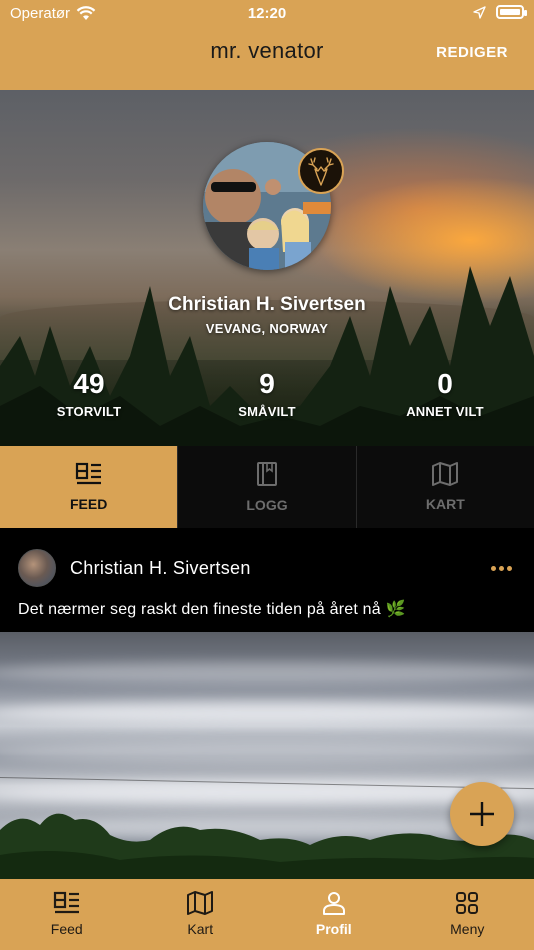 This screenshot has width=534, height=950. I want to click on edit-button: REDIGER, so click(472, 52).